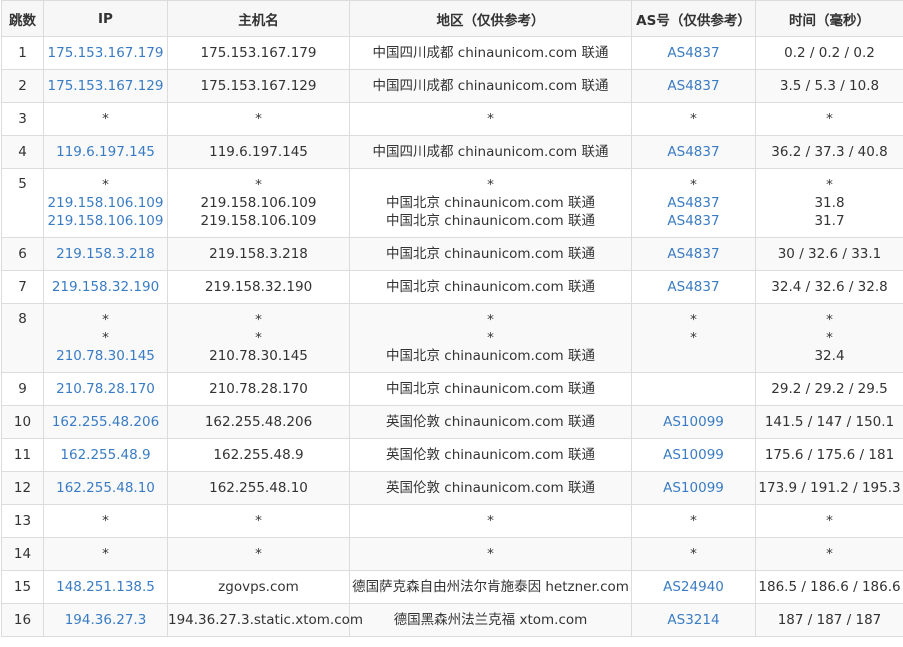 The image size is (903, 647). What do you see at coordinates (829, 287) in the screenshot?
I see `time-text: 32.4 / 32.6 / 32.8` at bounding box center [829, 287].